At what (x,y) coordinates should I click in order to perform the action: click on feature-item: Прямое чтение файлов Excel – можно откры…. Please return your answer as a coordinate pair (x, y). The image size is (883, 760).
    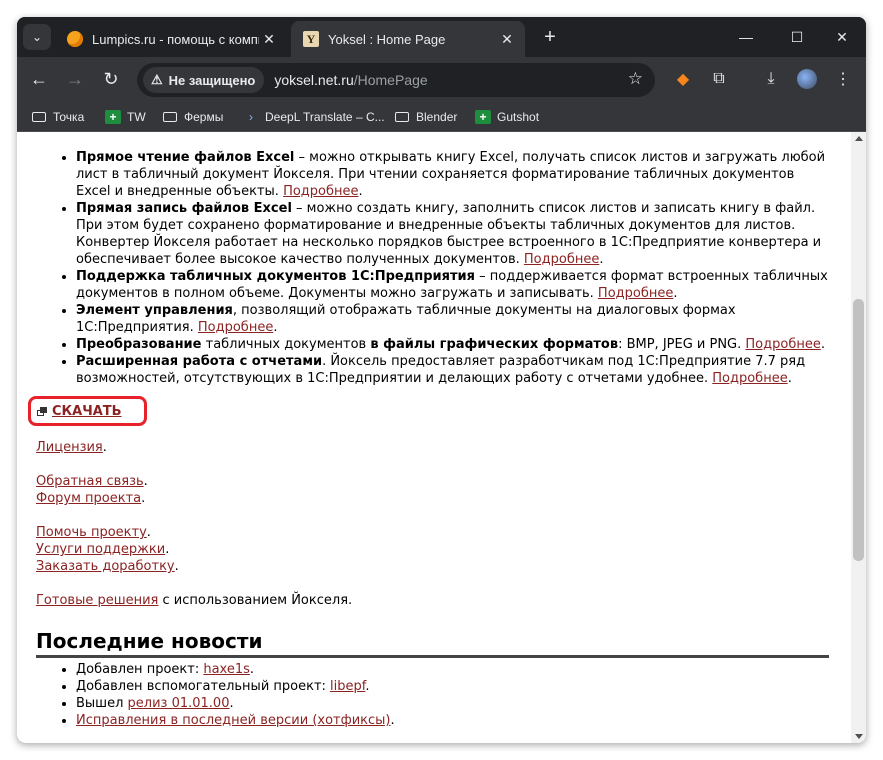
    Looking at the image, I should click on (452, 174).